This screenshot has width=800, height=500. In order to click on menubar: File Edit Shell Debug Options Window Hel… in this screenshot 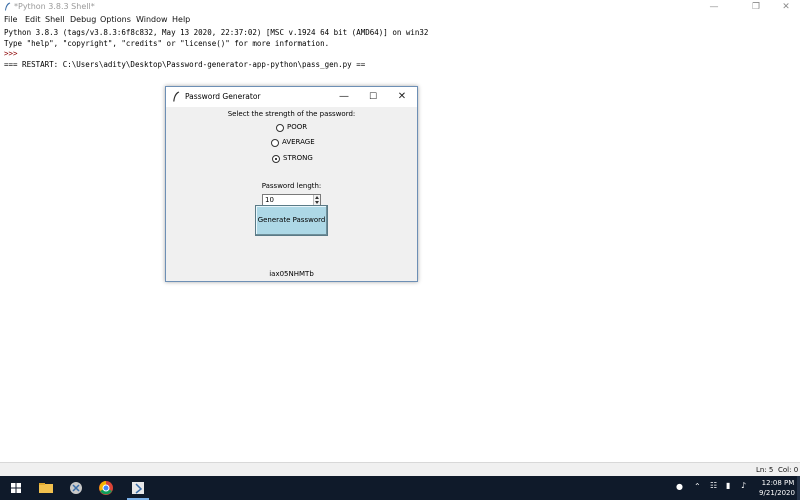, I will do `click(400, 20)`.